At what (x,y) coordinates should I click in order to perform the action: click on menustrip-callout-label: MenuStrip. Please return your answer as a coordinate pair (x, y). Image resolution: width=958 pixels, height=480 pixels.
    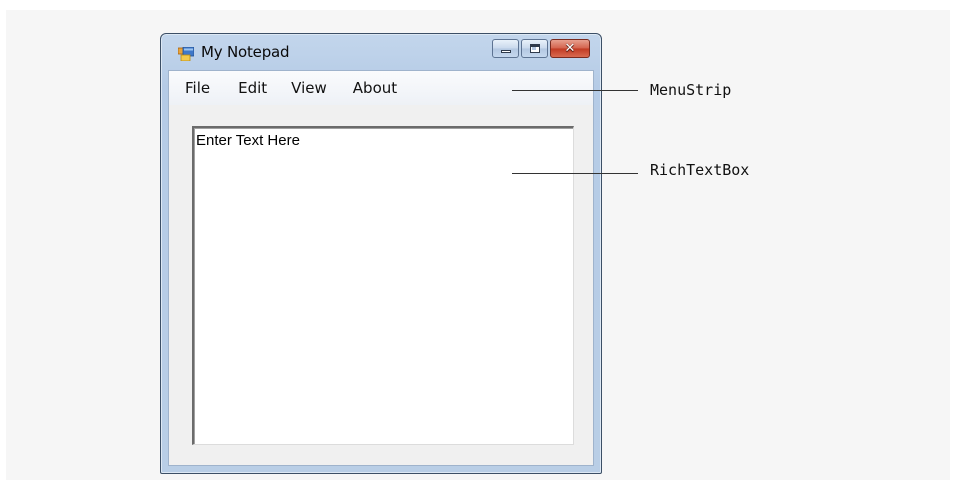
    Looking at the image, I should click on (691, 90).